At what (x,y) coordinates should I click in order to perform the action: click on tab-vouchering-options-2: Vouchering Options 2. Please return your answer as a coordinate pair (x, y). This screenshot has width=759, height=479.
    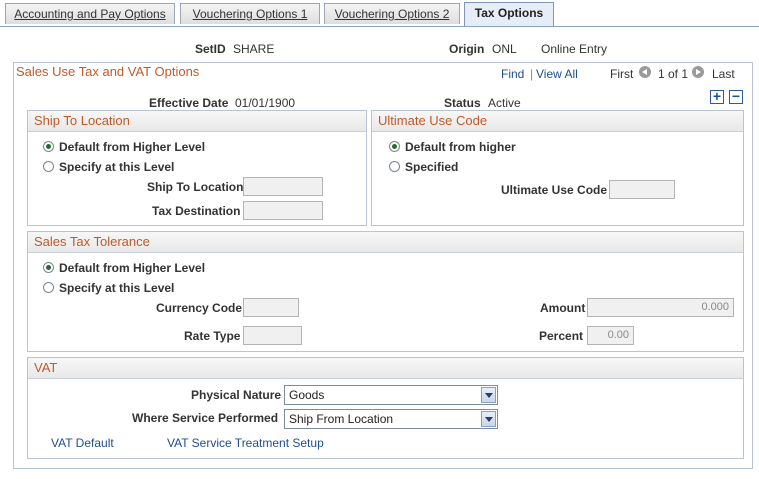
    Looking at the image, I should click on (392, 13).